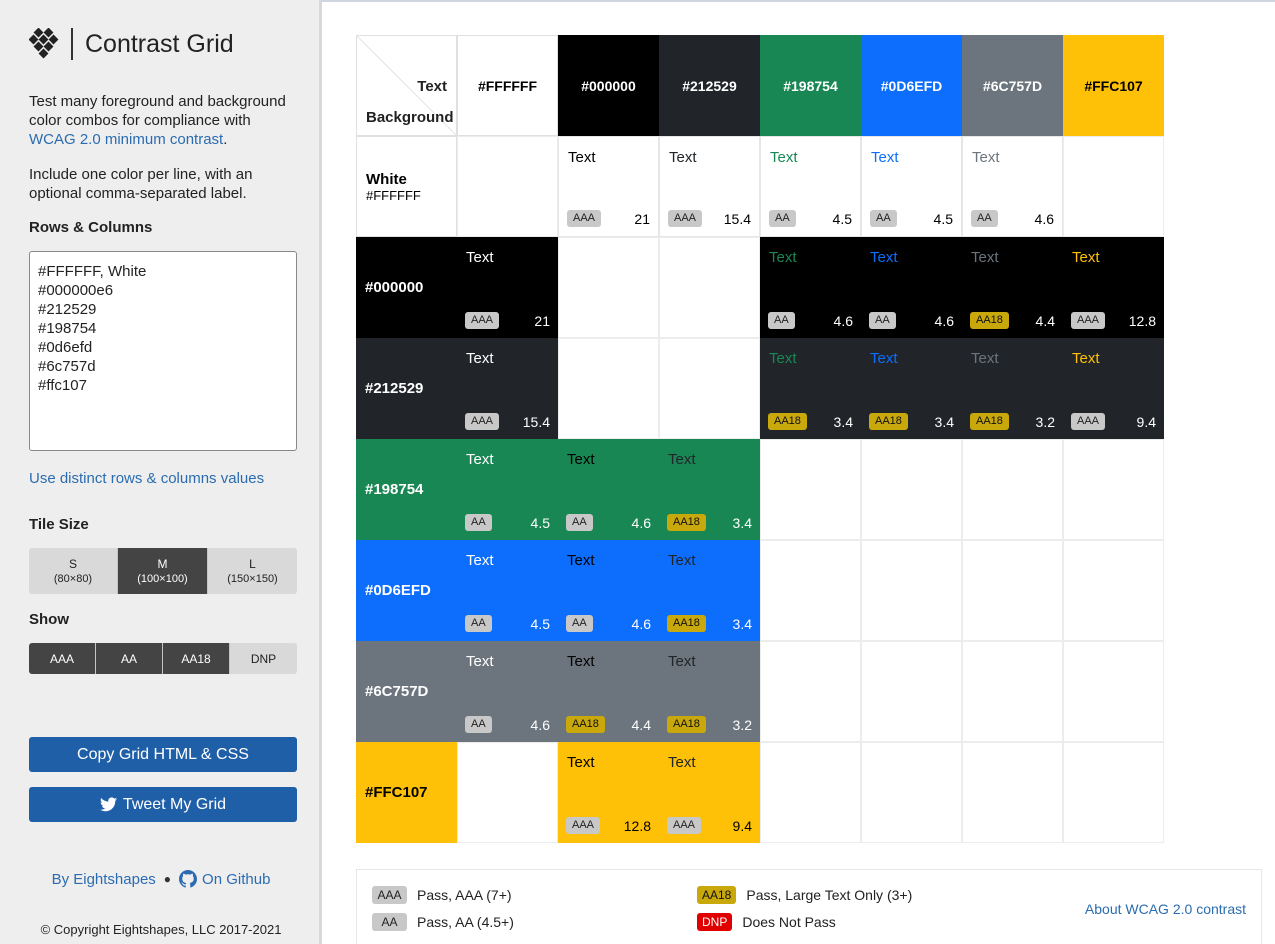 The image size is (1275, 944). What do you see at coordinates (642, 219) in the screenshot?
I see `tile-ratio: 21` at bounding box center [642, 219].